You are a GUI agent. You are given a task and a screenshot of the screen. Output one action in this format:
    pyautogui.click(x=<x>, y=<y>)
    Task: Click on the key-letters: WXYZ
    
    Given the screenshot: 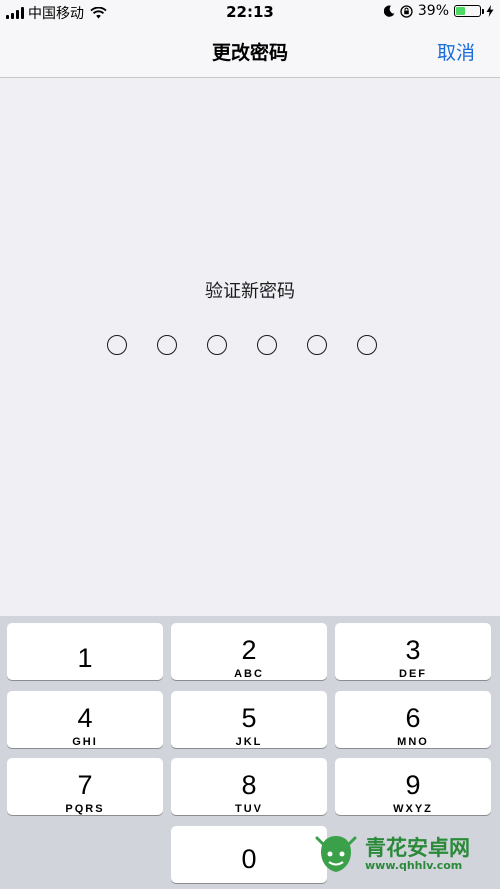 What is the action you would take?
    pyautogui.click(x=413, y=809)
    